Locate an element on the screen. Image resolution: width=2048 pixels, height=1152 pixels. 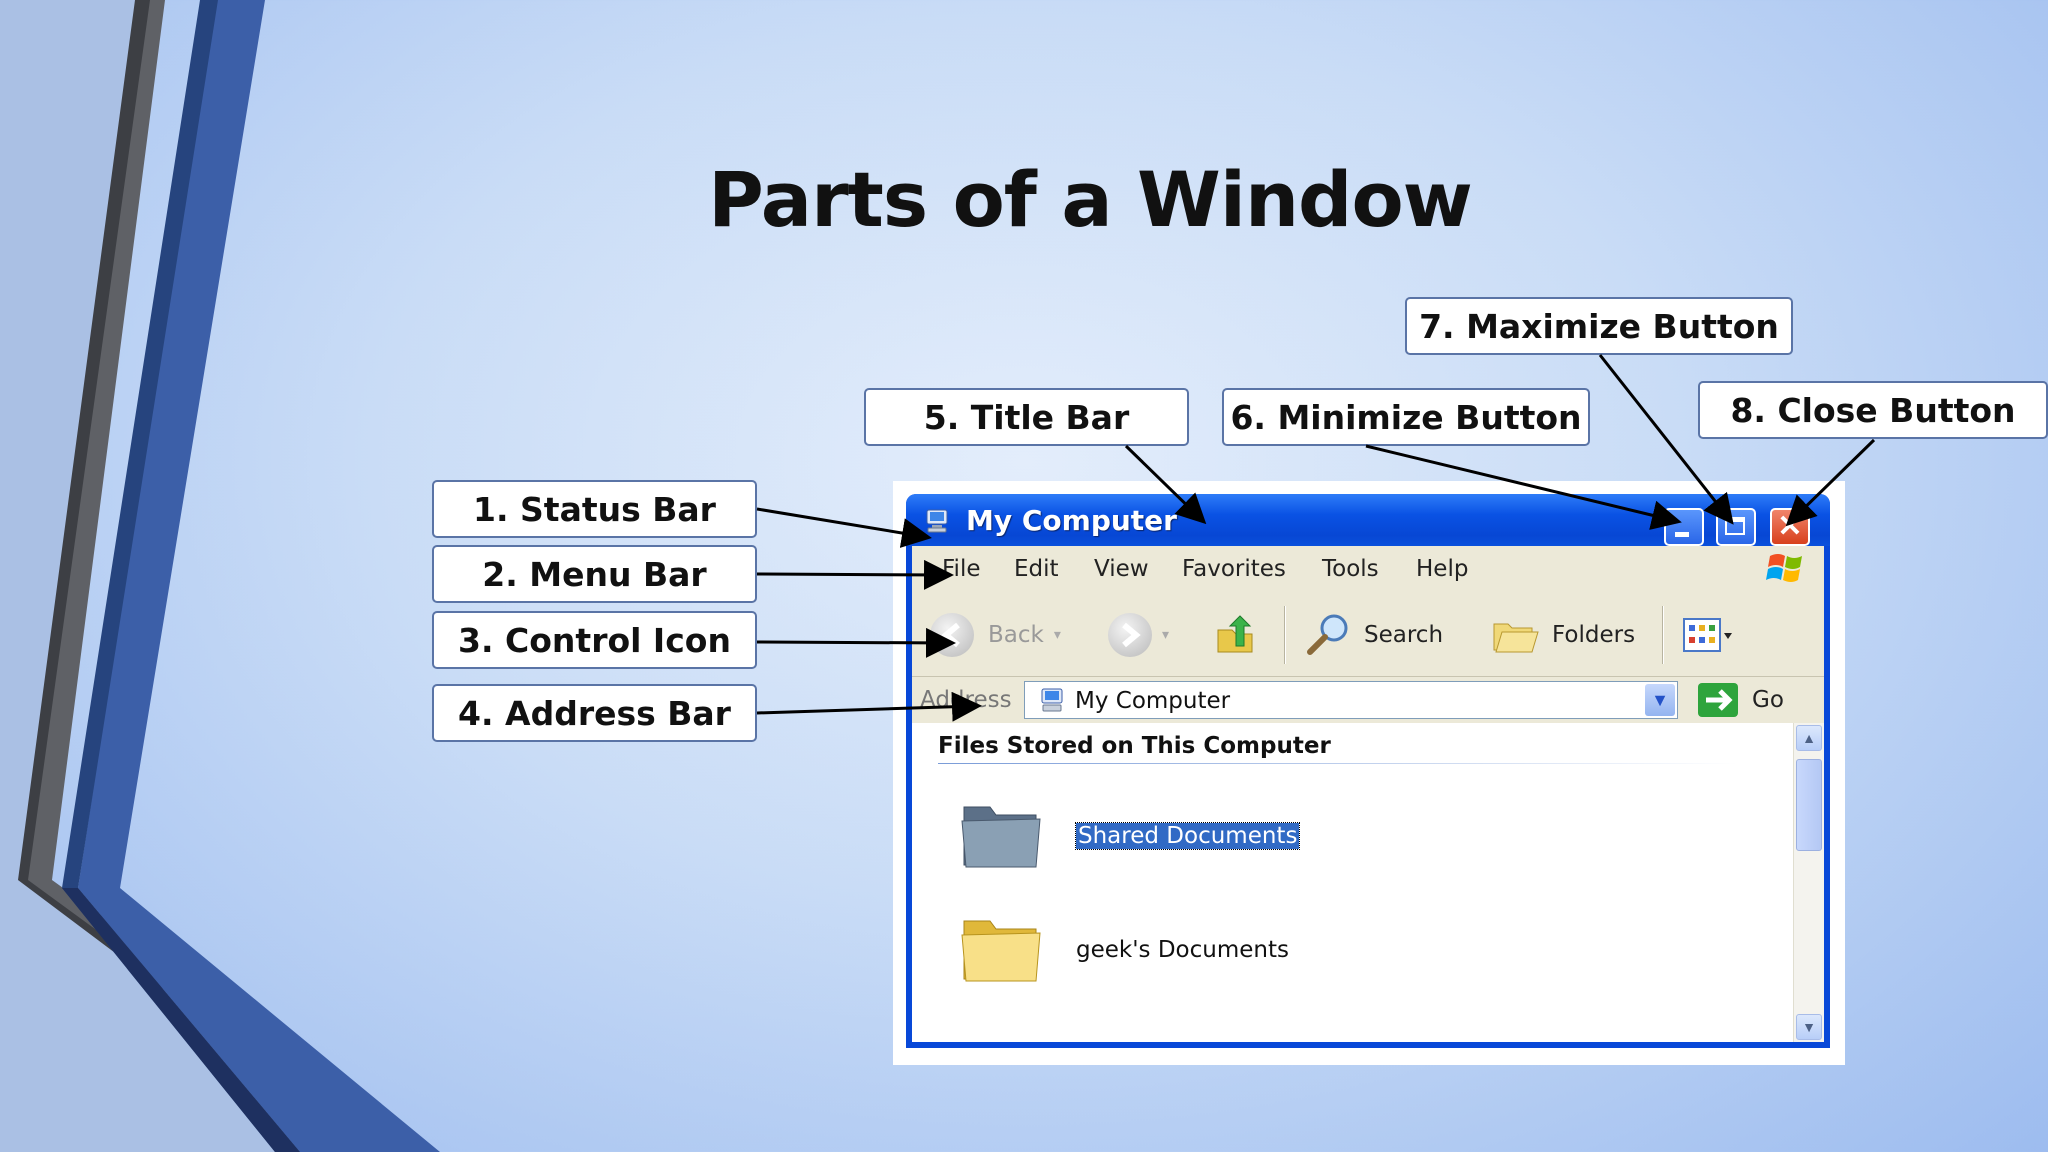
address-bar: Address My Computer ▼ Go is located at coordinates (1368, 700).